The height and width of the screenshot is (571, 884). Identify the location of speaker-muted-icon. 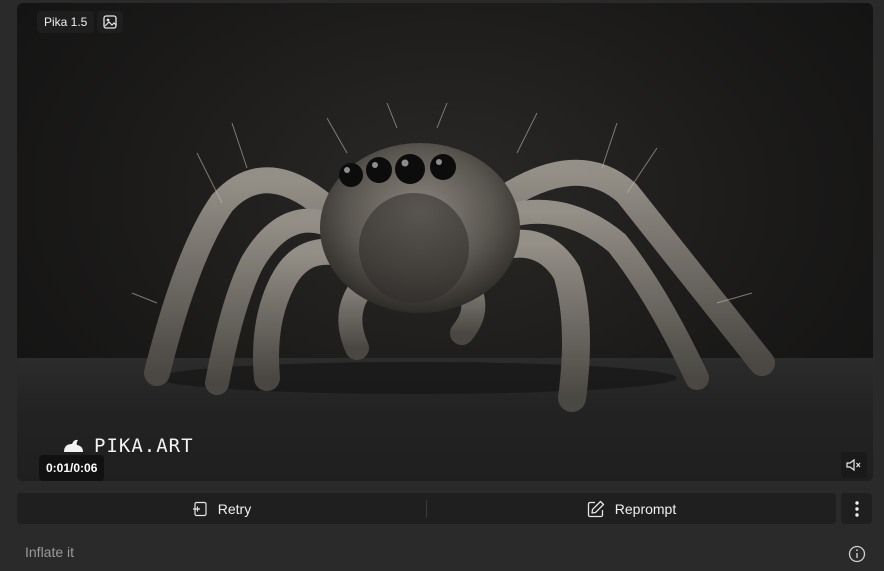
(853, 465).